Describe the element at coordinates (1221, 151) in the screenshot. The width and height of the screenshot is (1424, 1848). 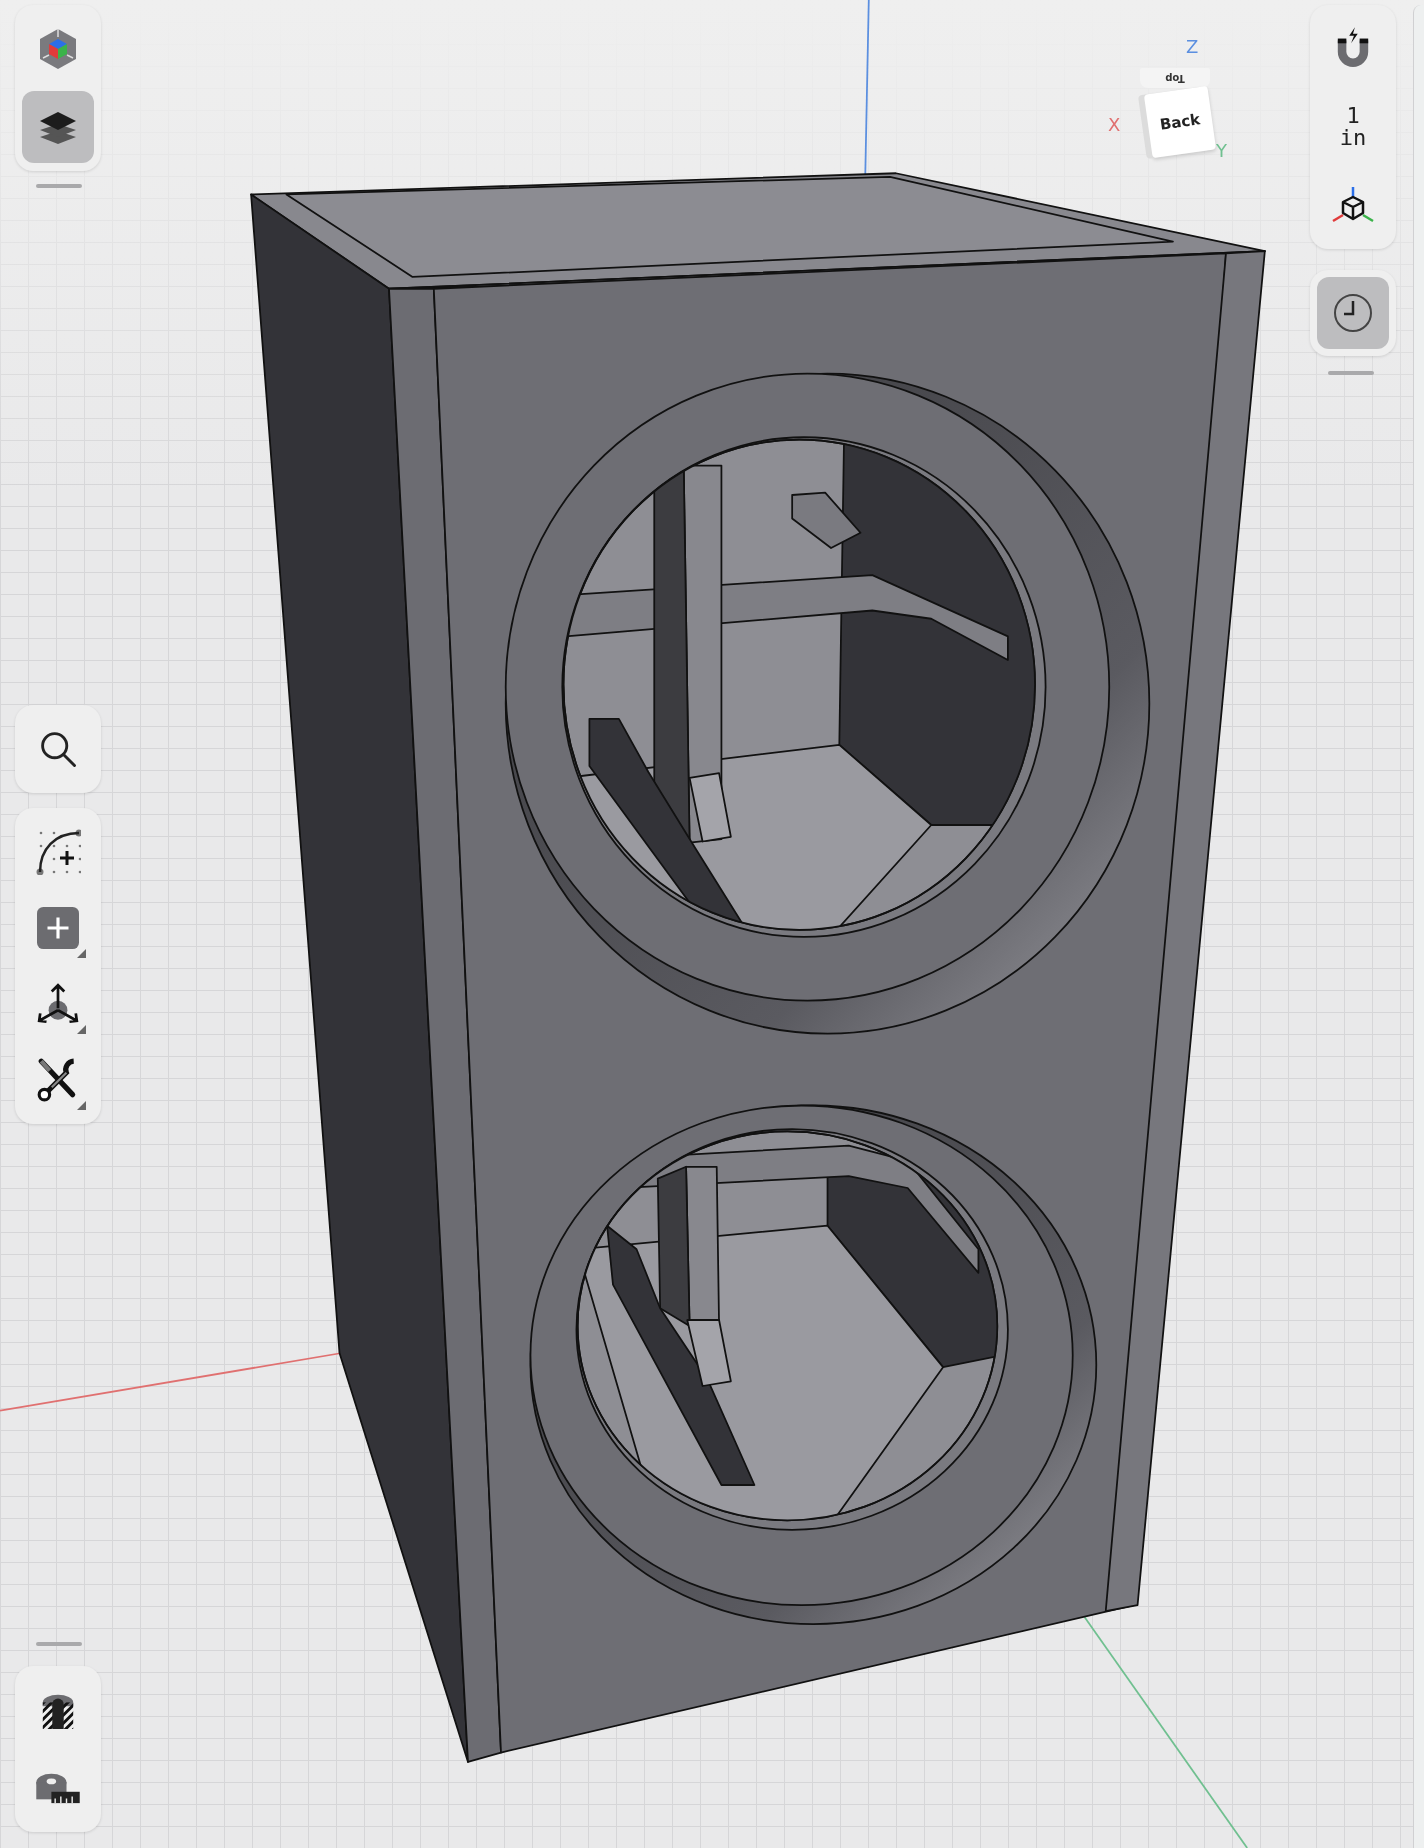
I see `axis-label: Y` at that location.